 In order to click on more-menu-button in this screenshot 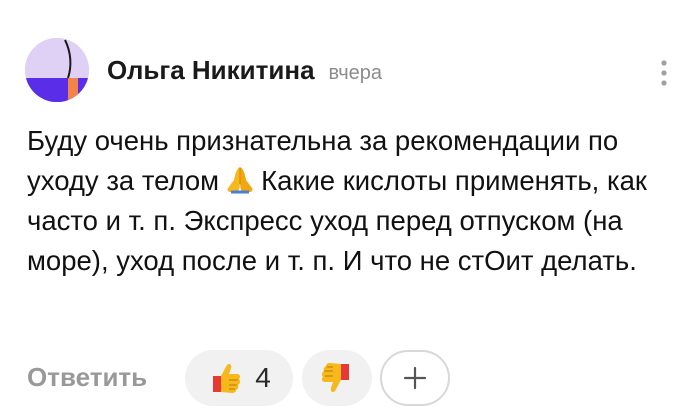, I will do `click(664, 73)`.